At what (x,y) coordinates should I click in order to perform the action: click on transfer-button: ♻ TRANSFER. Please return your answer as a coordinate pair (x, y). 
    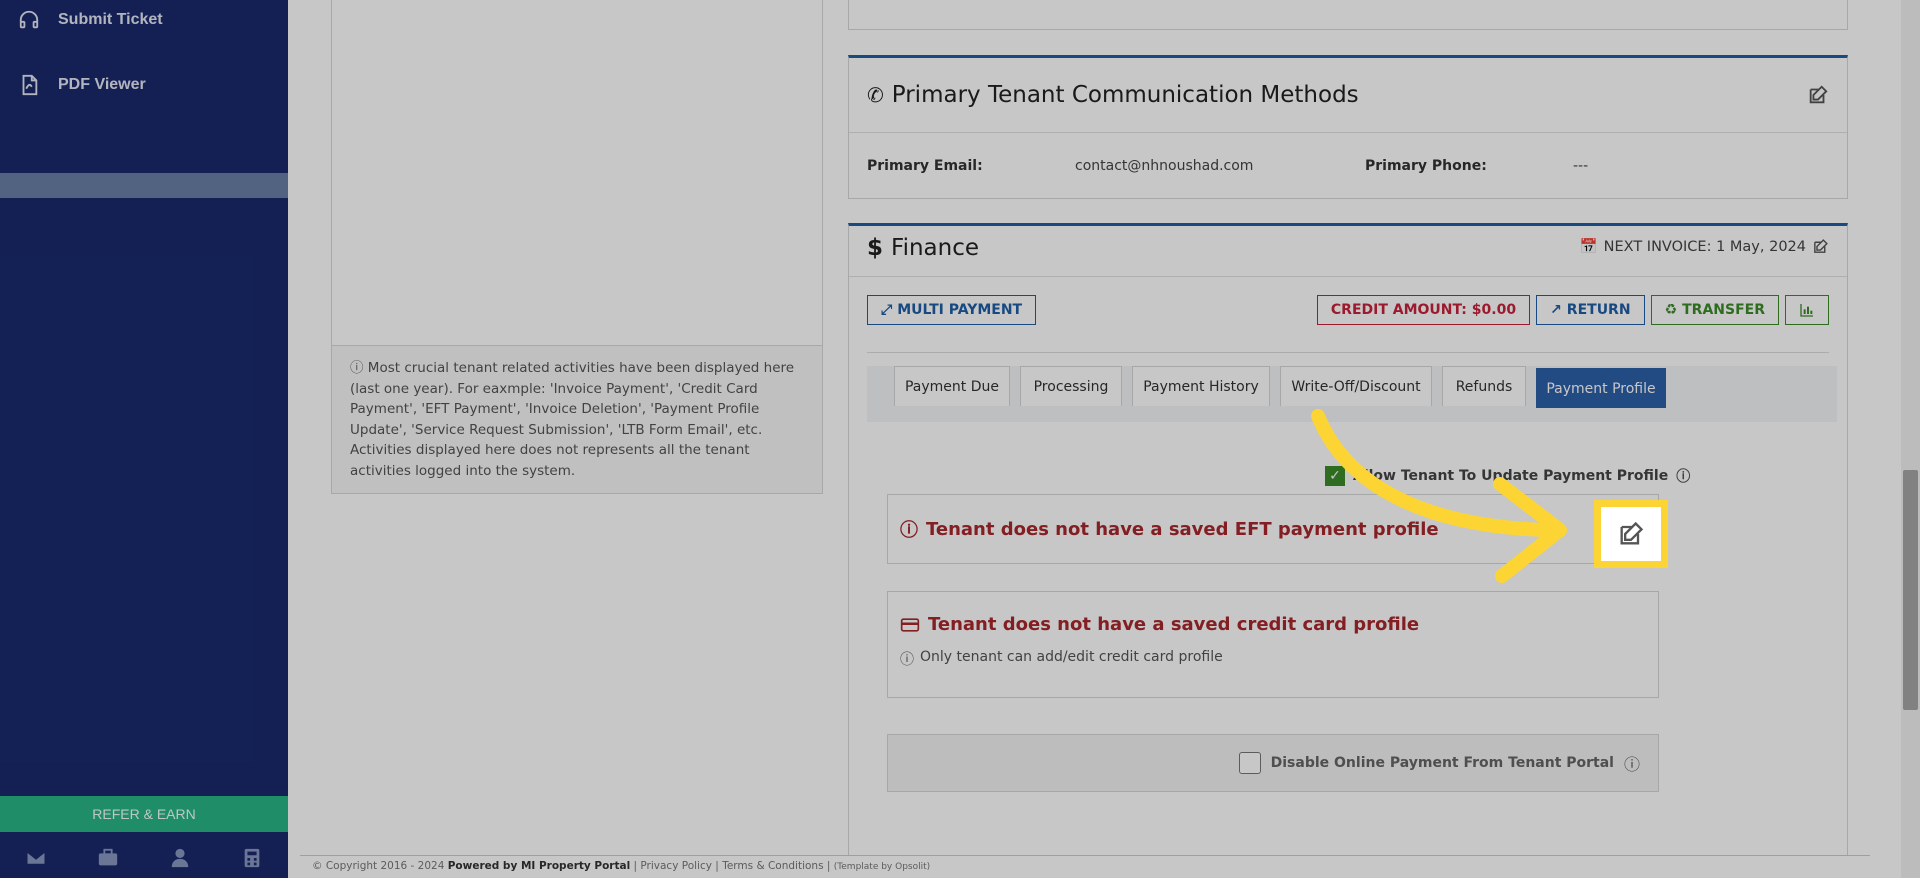
    Looking at the image, I should click on (1714, 310).